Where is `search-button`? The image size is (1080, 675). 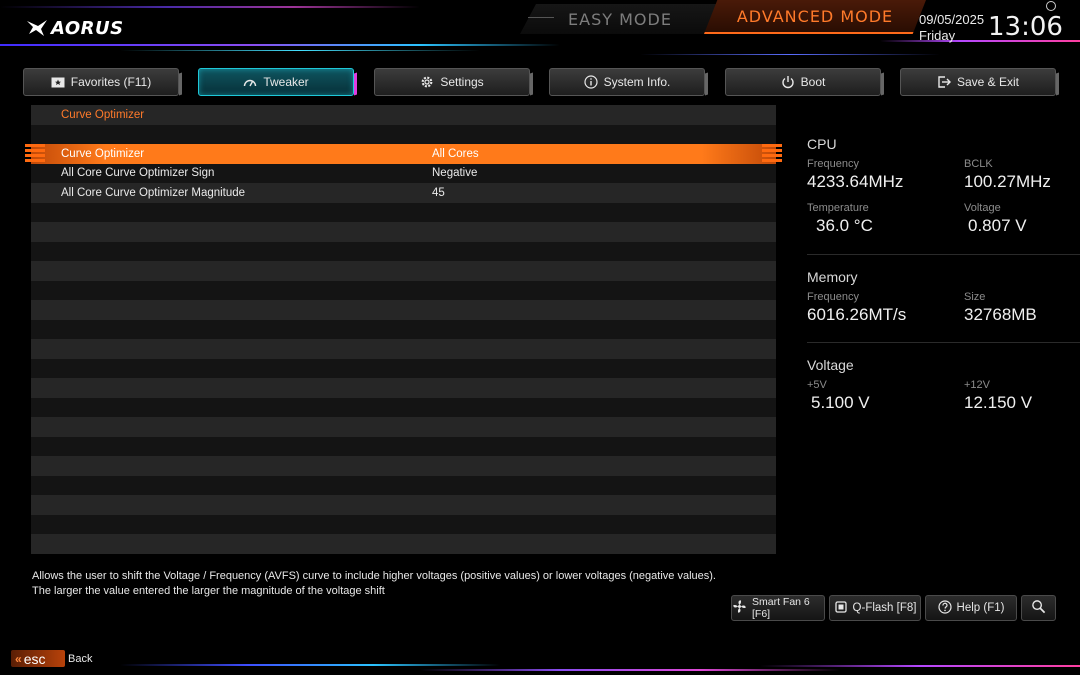
search-button is located at coordinates (1038, 608).